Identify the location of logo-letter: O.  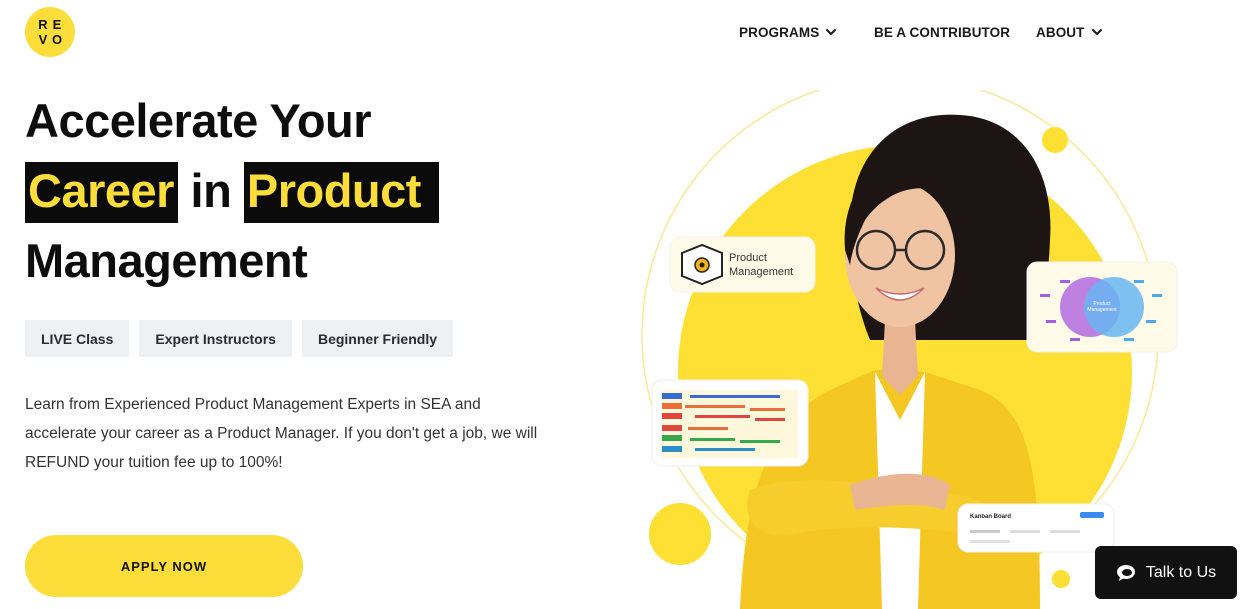
(57, 39).